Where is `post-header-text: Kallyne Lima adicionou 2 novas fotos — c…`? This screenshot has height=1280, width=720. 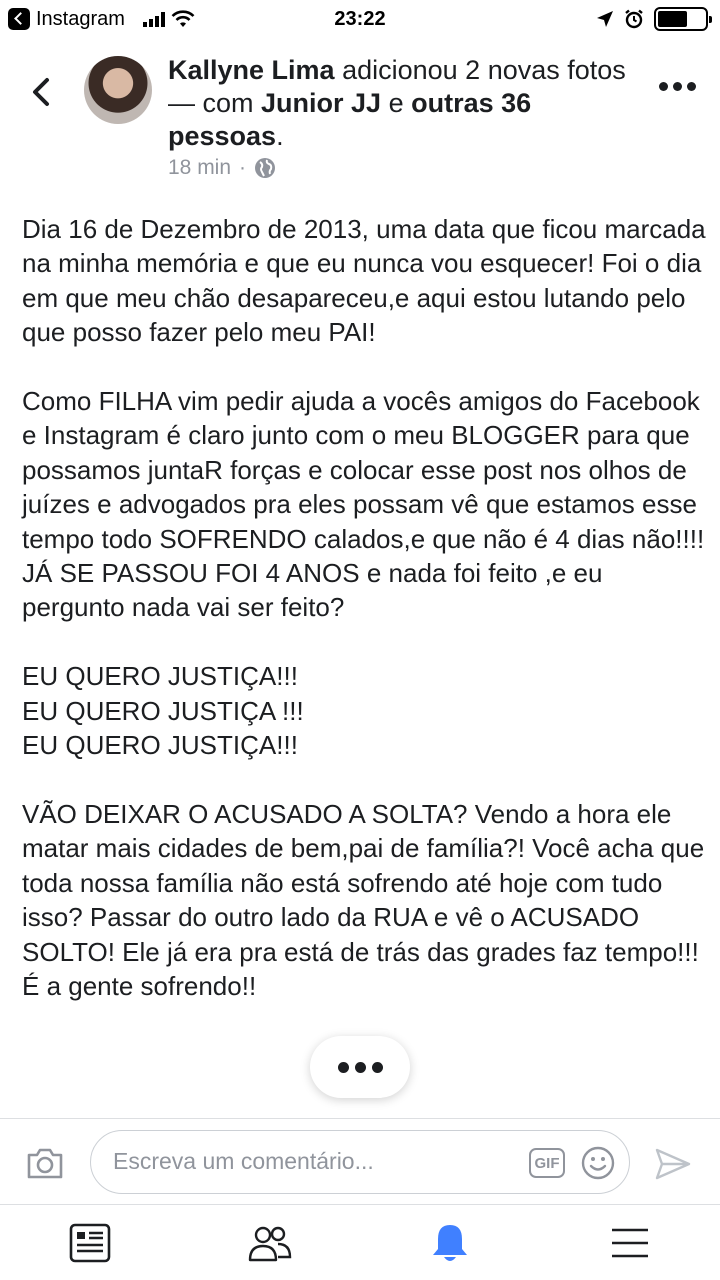 post-header-text: Kallyne Lima adicionou 2 novas fotos — c… is located at coordinates (403, 103).